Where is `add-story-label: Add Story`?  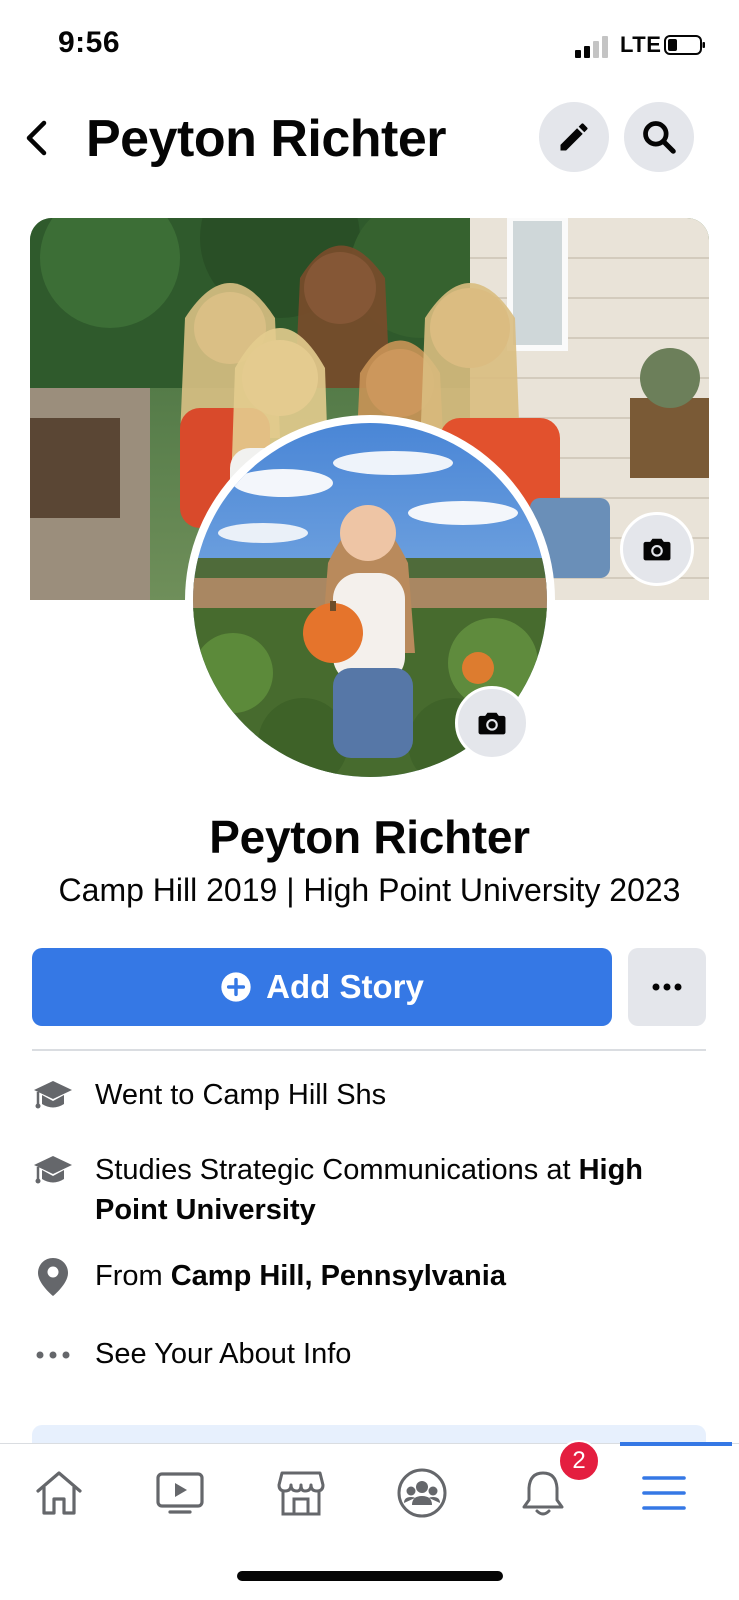
add-story-label: Add Story is located at coordinates (345, 986).